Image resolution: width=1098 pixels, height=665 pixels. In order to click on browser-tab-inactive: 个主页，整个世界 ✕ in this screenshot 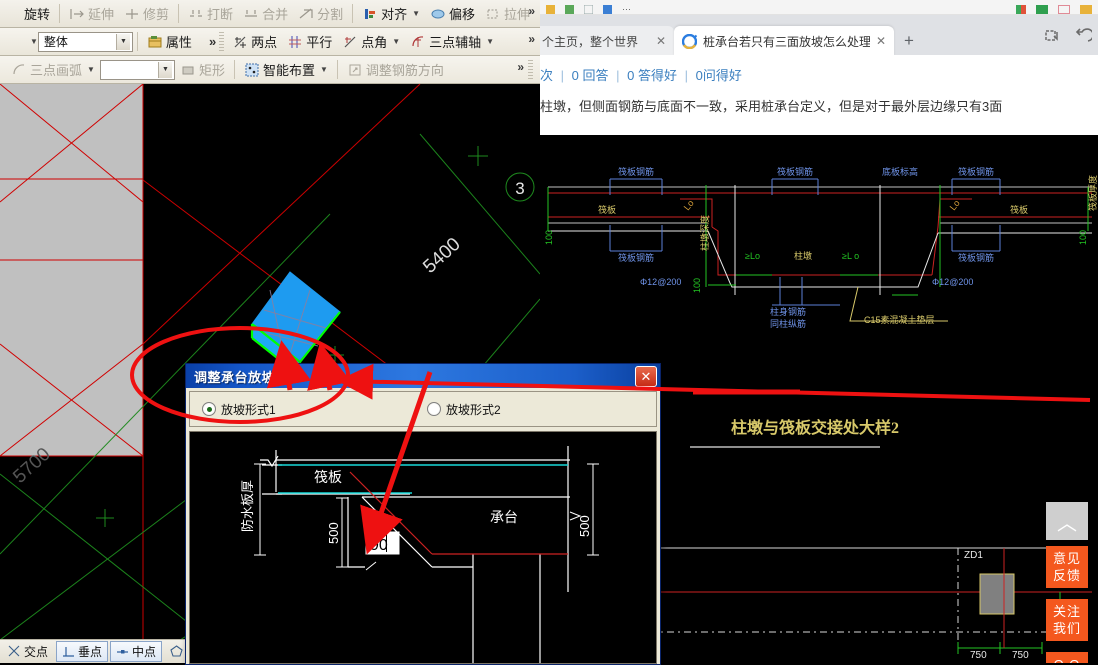, I will do `click(607, 41)`.